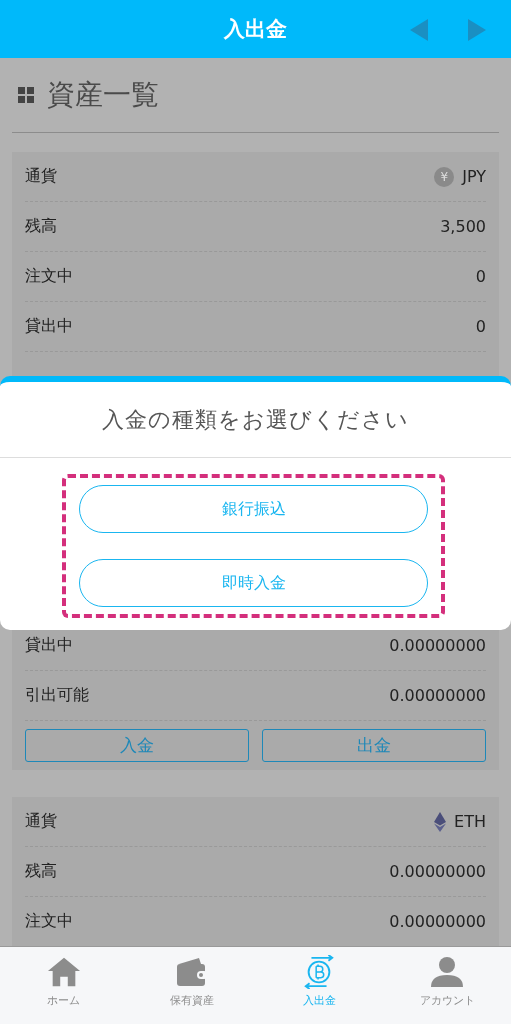 The height and width of the screenshot is (1024, 511). Describe the element at coordinates (420, 30) in the screenshot. I see `previous-arrow-icon` at that location.